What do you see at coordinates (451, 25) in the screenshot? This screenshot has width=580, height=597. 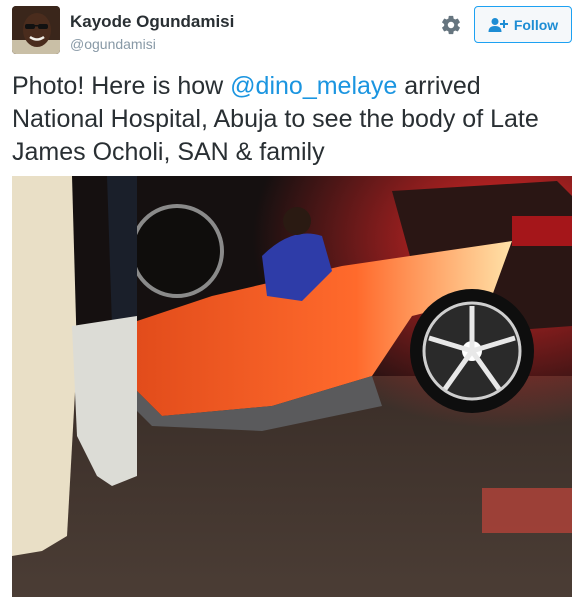 I see `gear-icon` at bounding box center [451, 25].